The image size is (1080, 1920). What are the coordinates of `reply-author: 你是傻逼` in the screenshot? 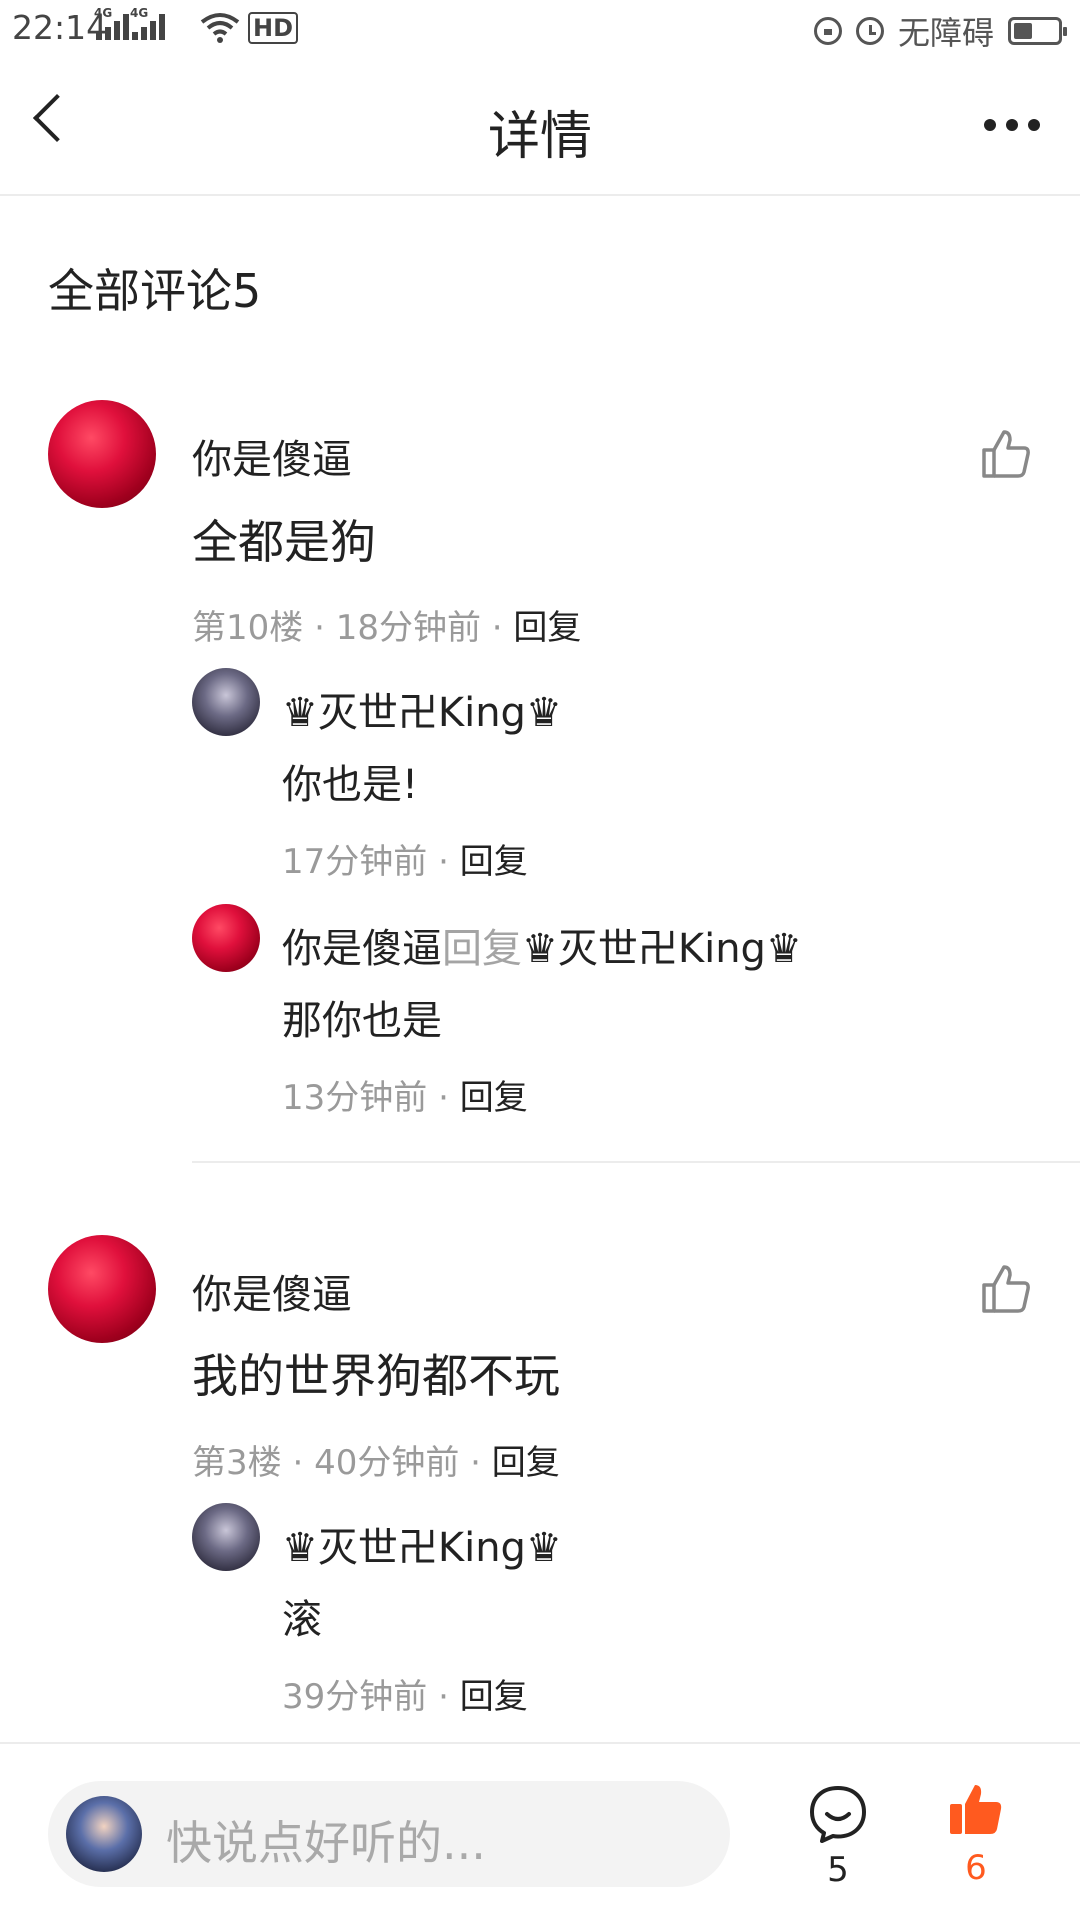 It's located at (362, 949).